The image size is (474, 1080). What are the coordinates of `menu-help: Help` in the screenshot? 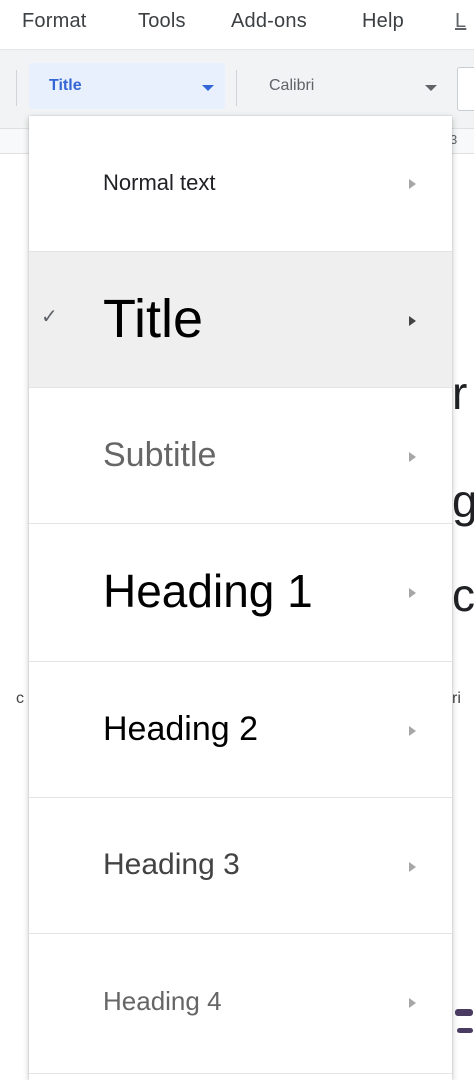 It's located at (383, 21).